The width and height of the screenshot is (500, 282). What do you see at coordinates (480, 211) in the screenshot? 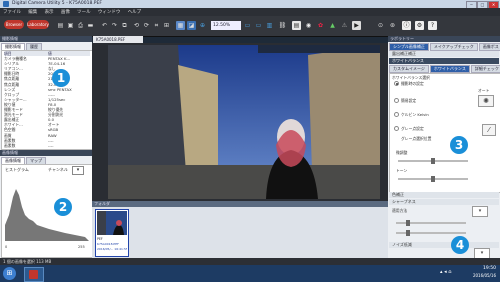
I see `sharp-method-select: ▾` at bounding box center [480, 211].